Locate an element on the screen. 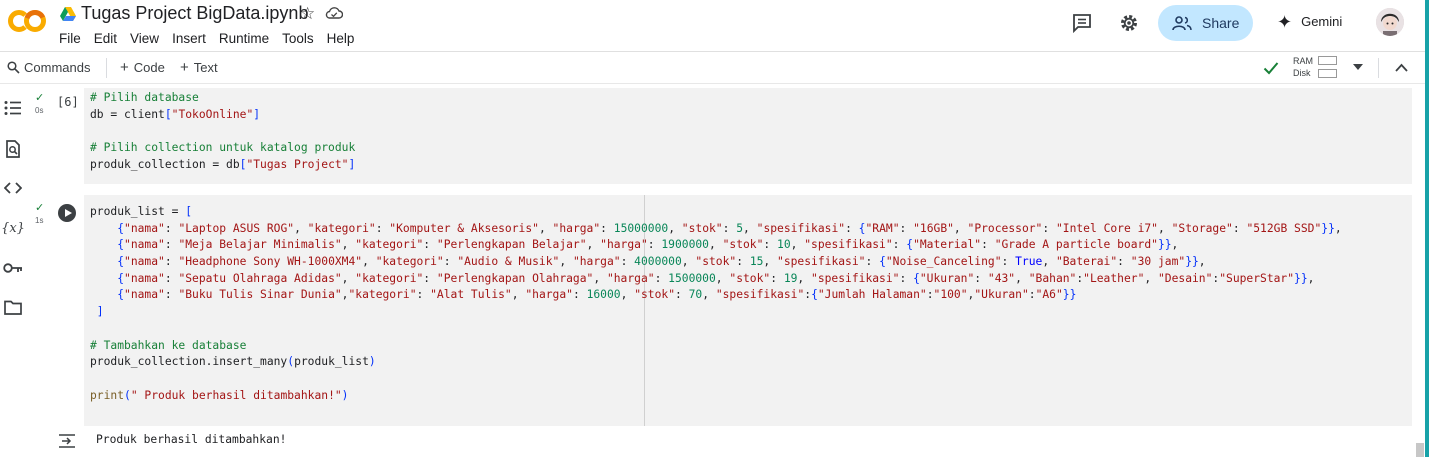 Image resolution: width=1429 pixels, height=457 pixels. code-line: # Tambahkan ke database is located at coordinates (716, 346).